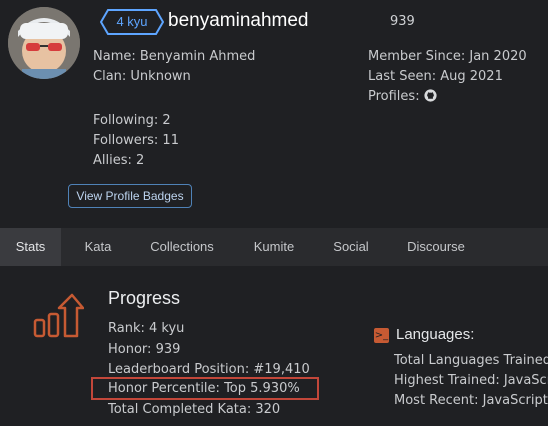  What do you see at coordinates (130, 196) in the screenshot?
I see `view-profile-badges-button: View Profile Badges` at bounding box center [130, 196].